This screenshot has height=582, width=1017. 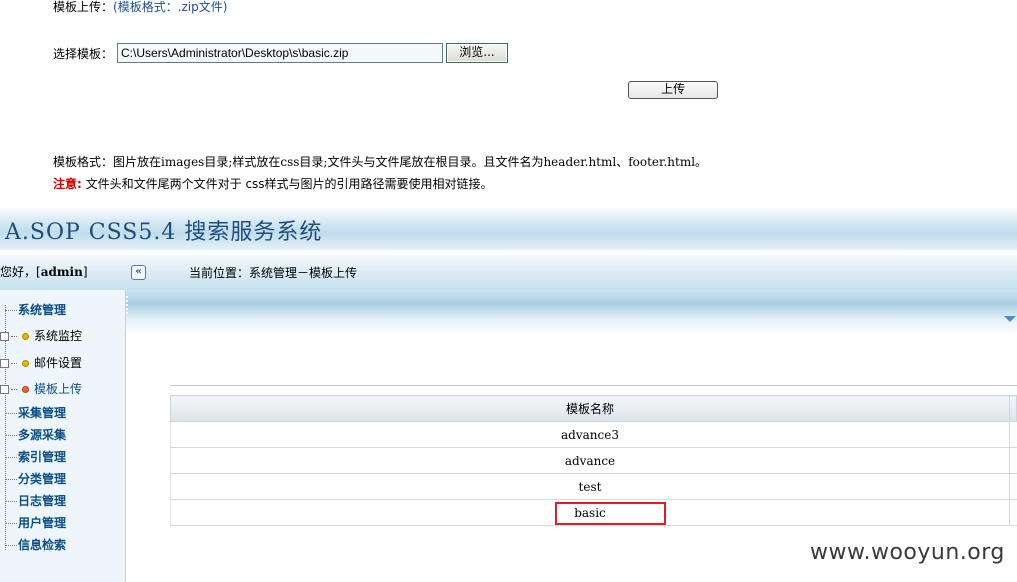 What do you see at coordinates (508, 270) in the screenshot?
I see `app-subbar` at bounding box center [508, 270].